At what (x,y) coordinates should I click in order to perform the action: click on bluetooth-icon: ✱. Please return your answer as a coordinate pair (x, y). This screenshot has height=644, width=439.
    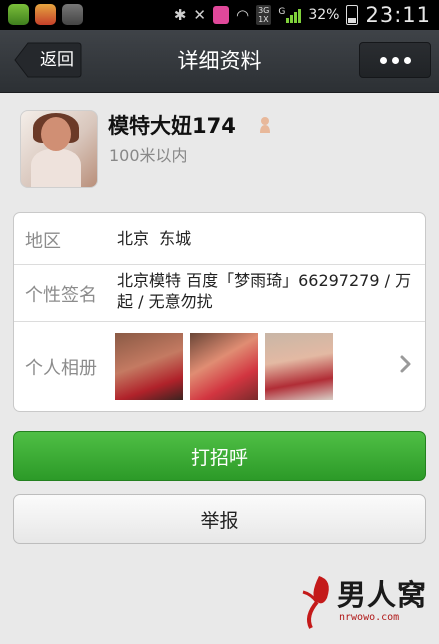
    Looking at the image, I should click on (180, 15).